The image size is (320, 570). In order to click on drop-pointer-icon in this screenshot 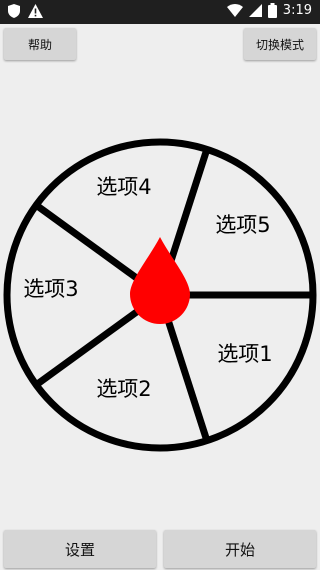, I will do `click(160, 280)`.